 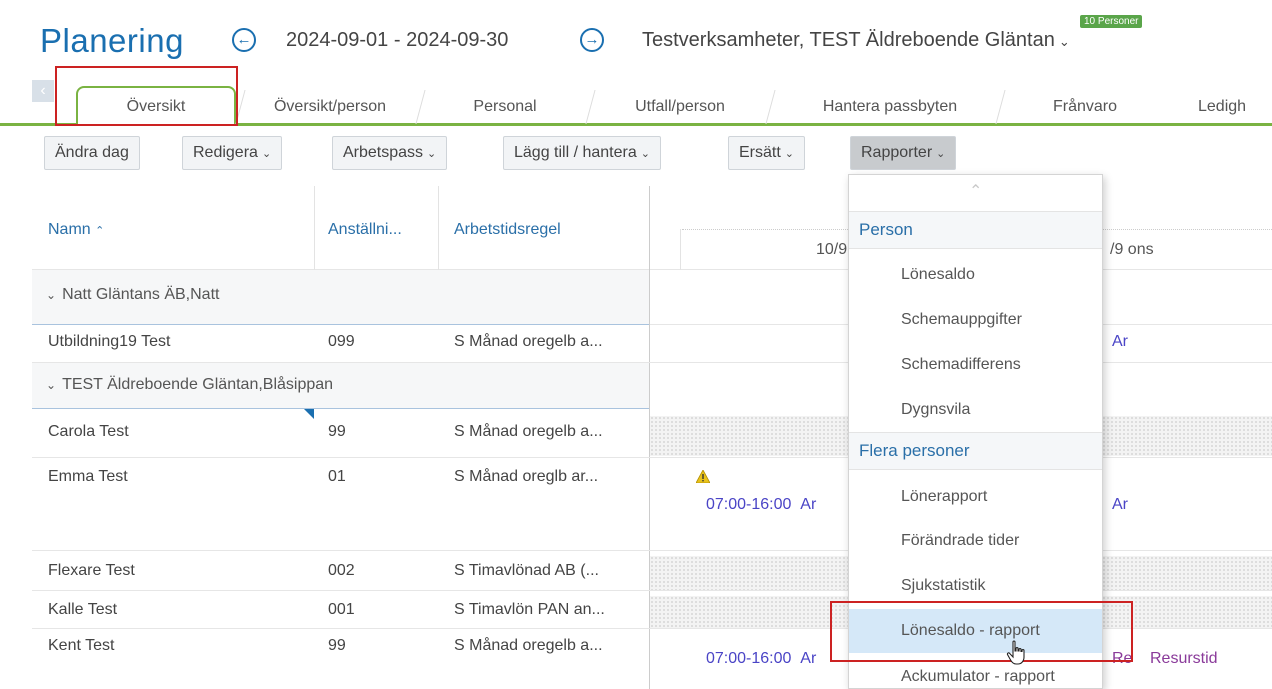 I want to click on replace-label: Ersätt, so click(x=760, y=152).